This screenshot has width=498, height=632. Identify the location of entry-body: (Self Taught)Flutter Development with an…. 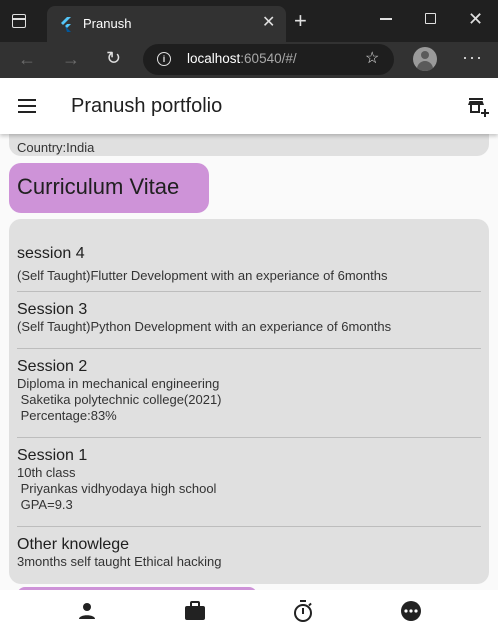
(202, 275).